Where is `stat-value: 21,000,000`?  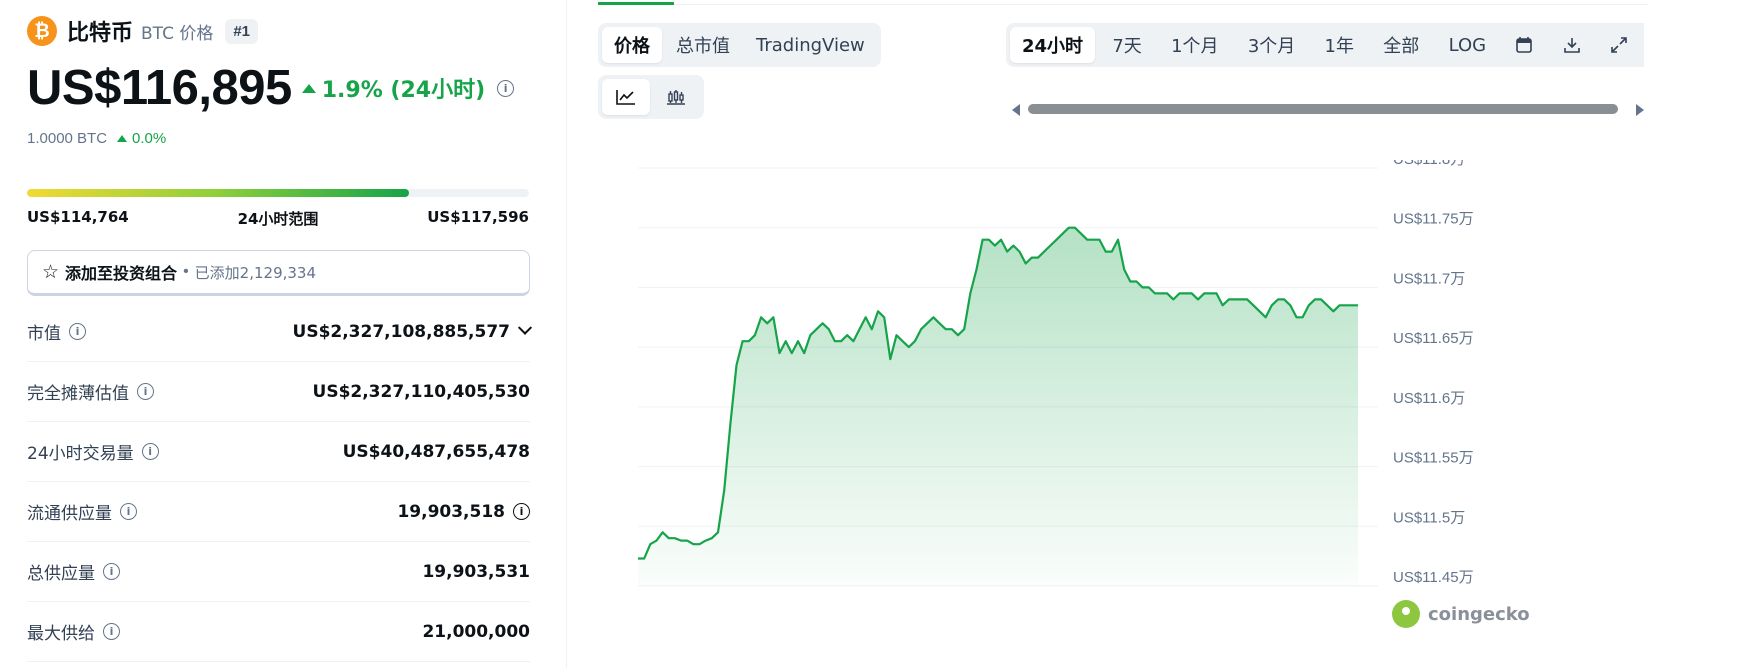
stat-value: 21,000,000 is located at coordinates (476, 632).